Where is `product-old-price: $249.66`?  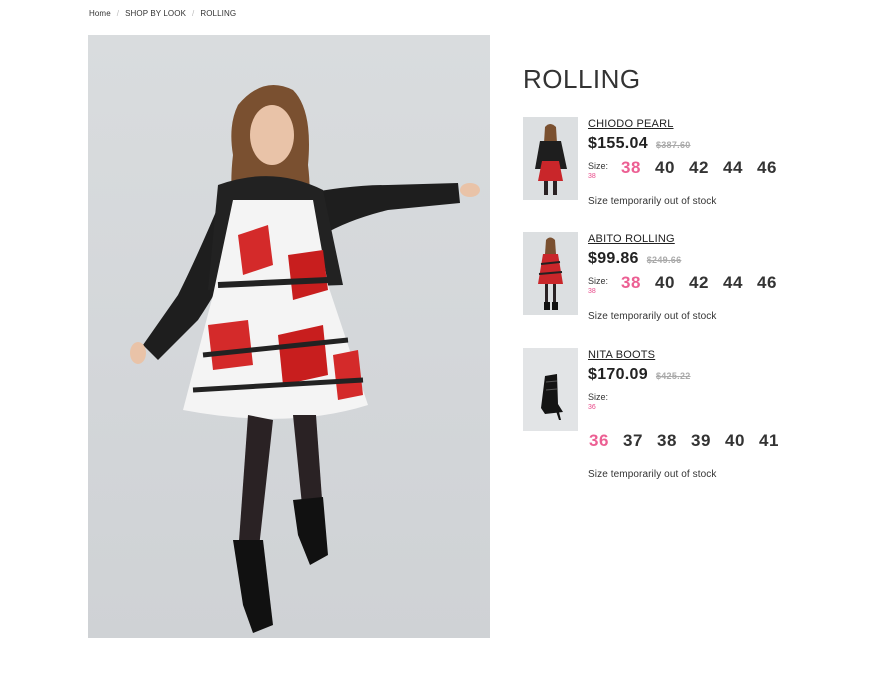 product-old-price: $249.66 is located at coordinates (664, 260).